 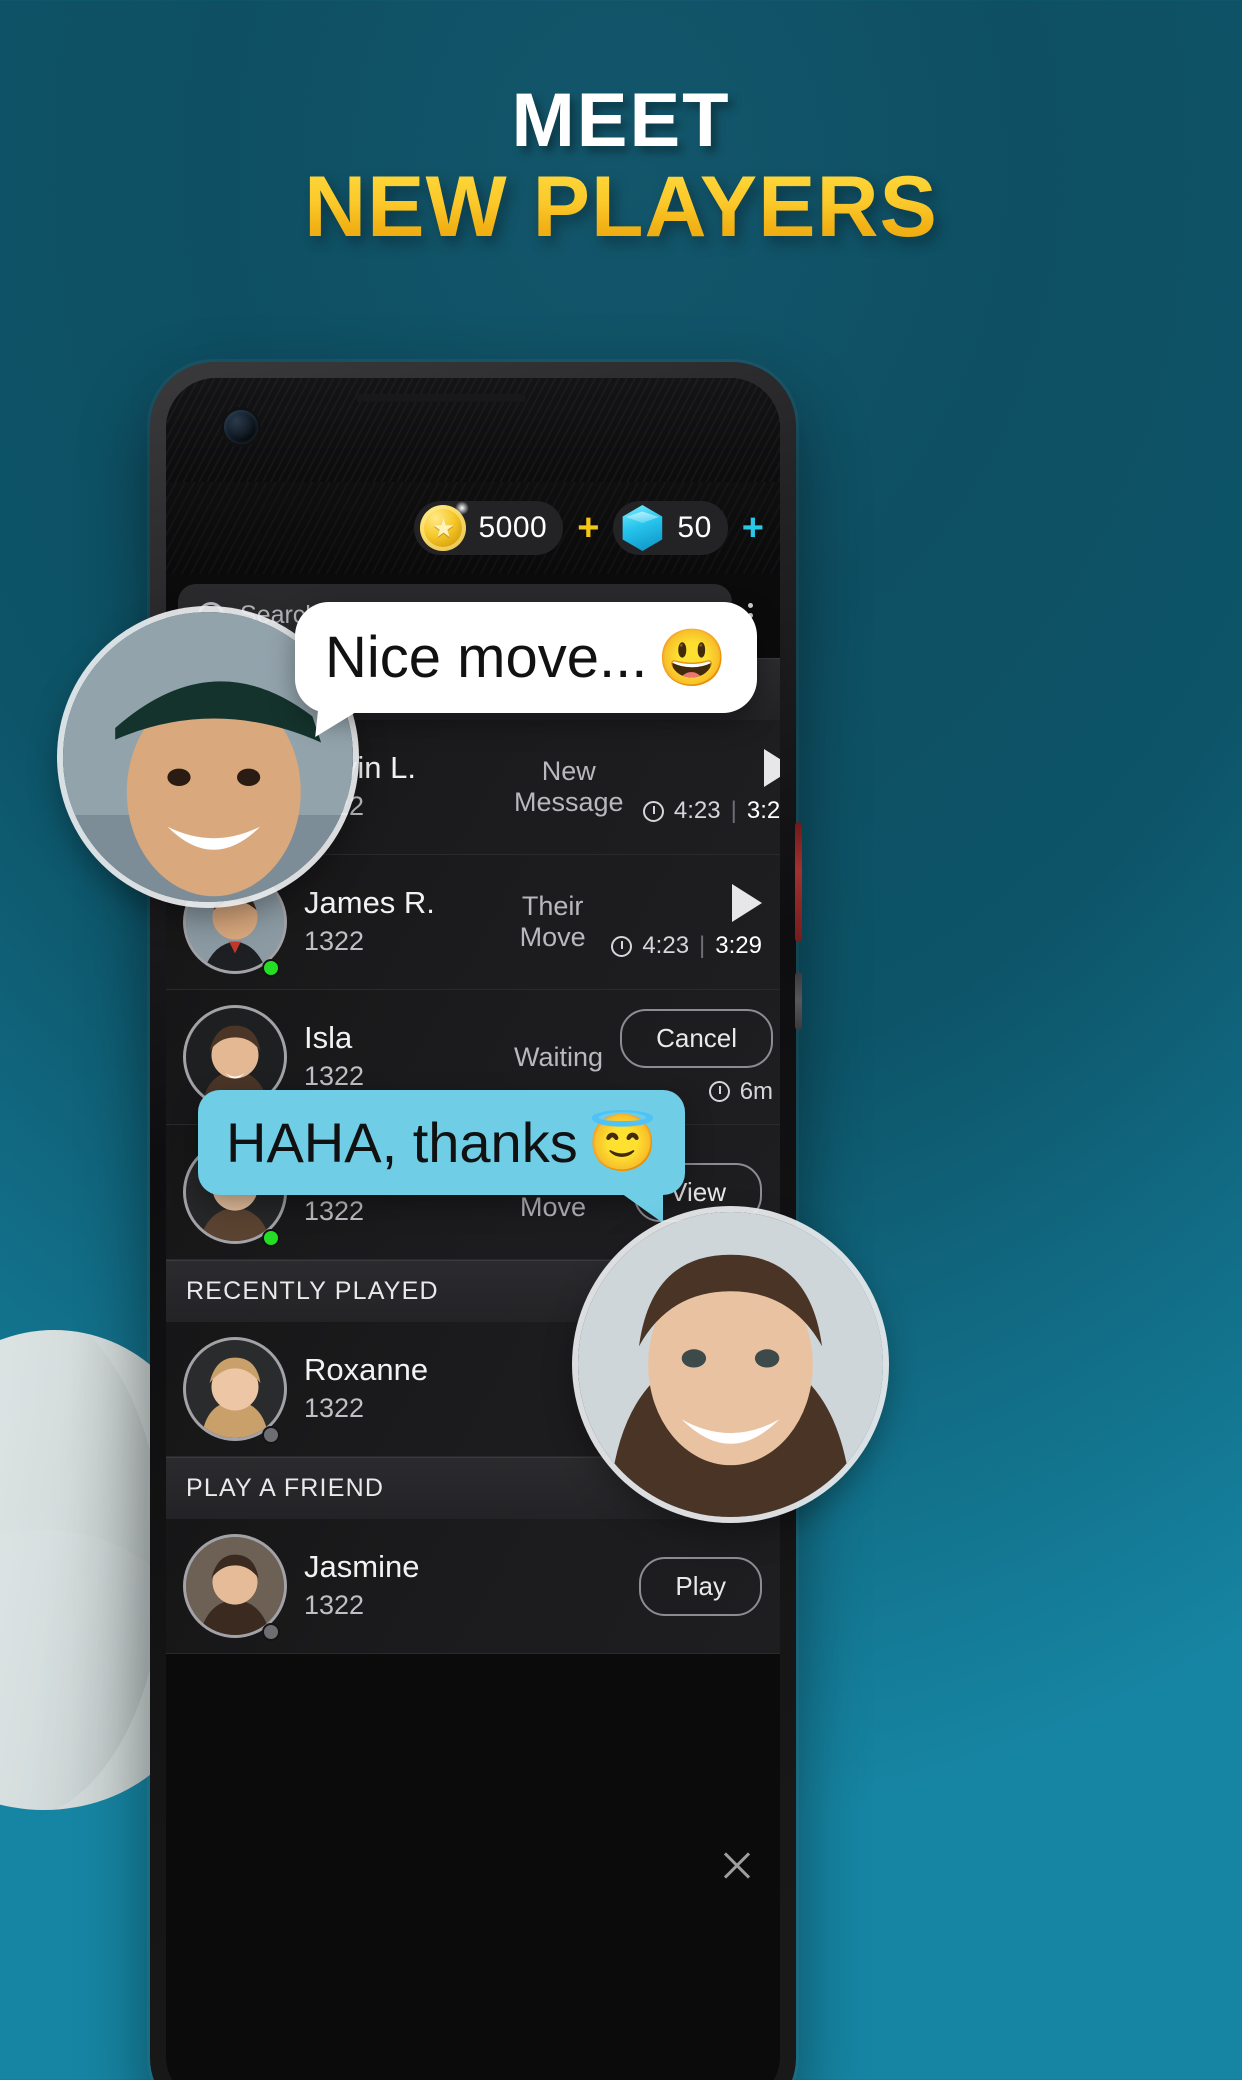 I want to click on front-camera-icon, so click(x=241, y=427).